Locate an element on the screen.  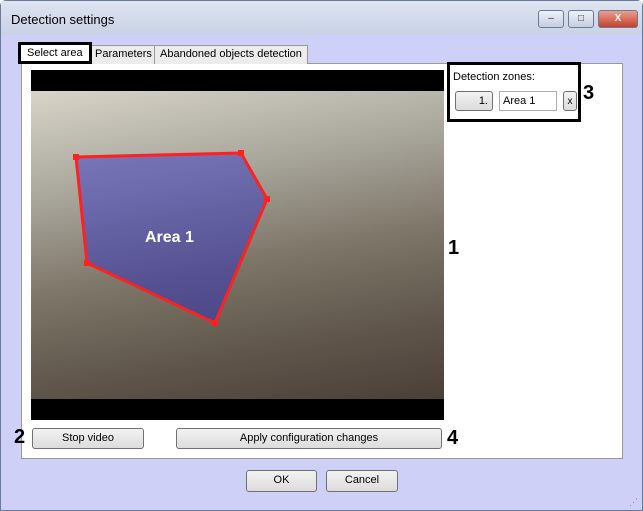
area-label: Area 1 is located at coordinates (169, 237).